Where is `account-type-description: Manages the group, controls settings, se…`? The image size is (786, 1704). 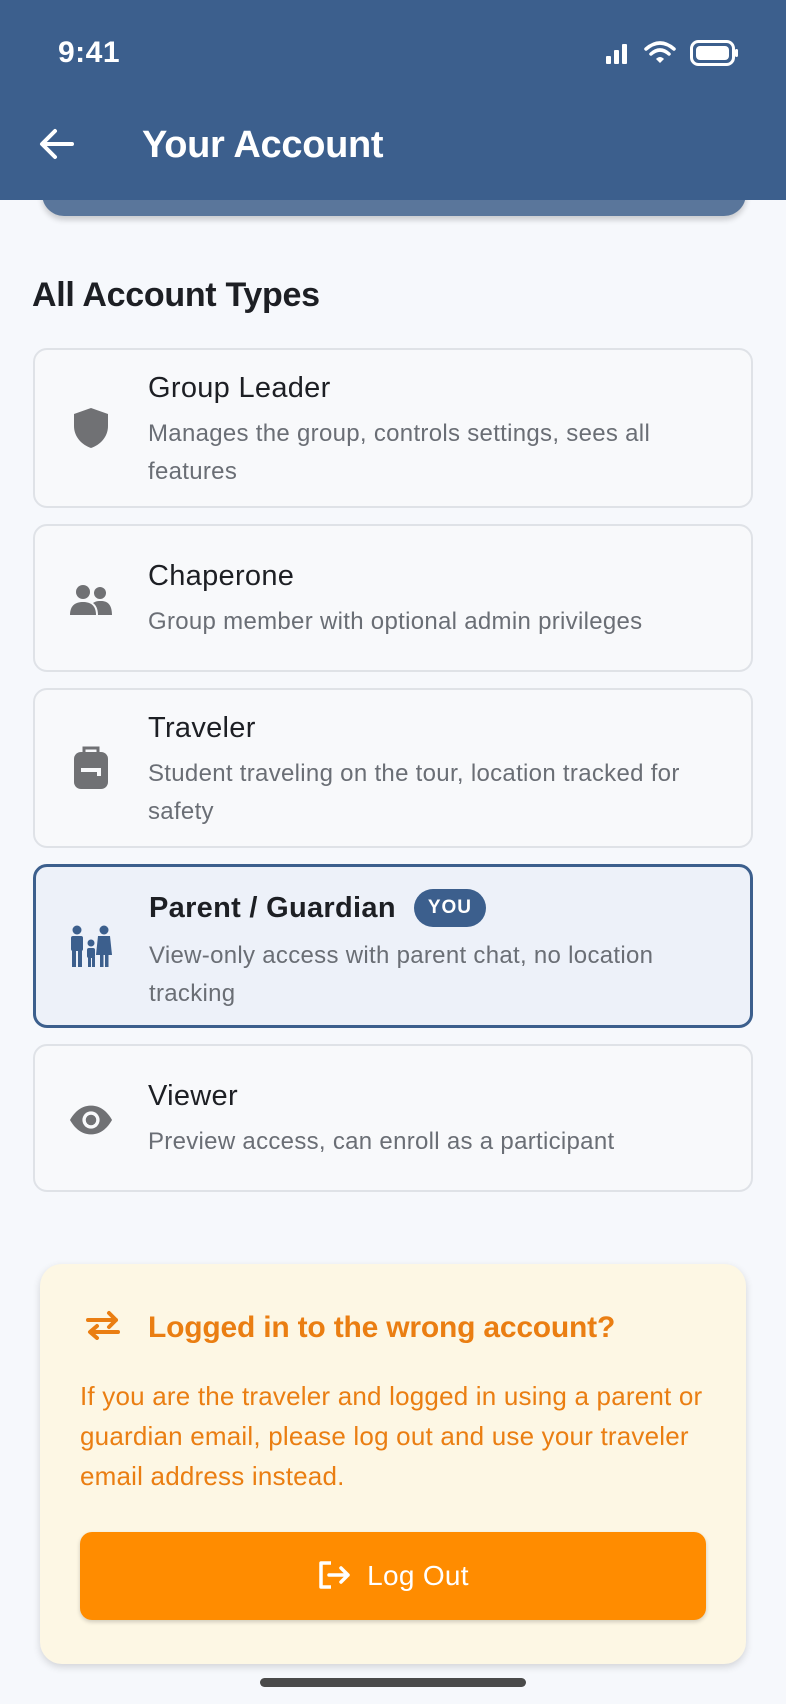
account-type-description: Manages the group, controls settings, se… is located at coordinates (399, 452).